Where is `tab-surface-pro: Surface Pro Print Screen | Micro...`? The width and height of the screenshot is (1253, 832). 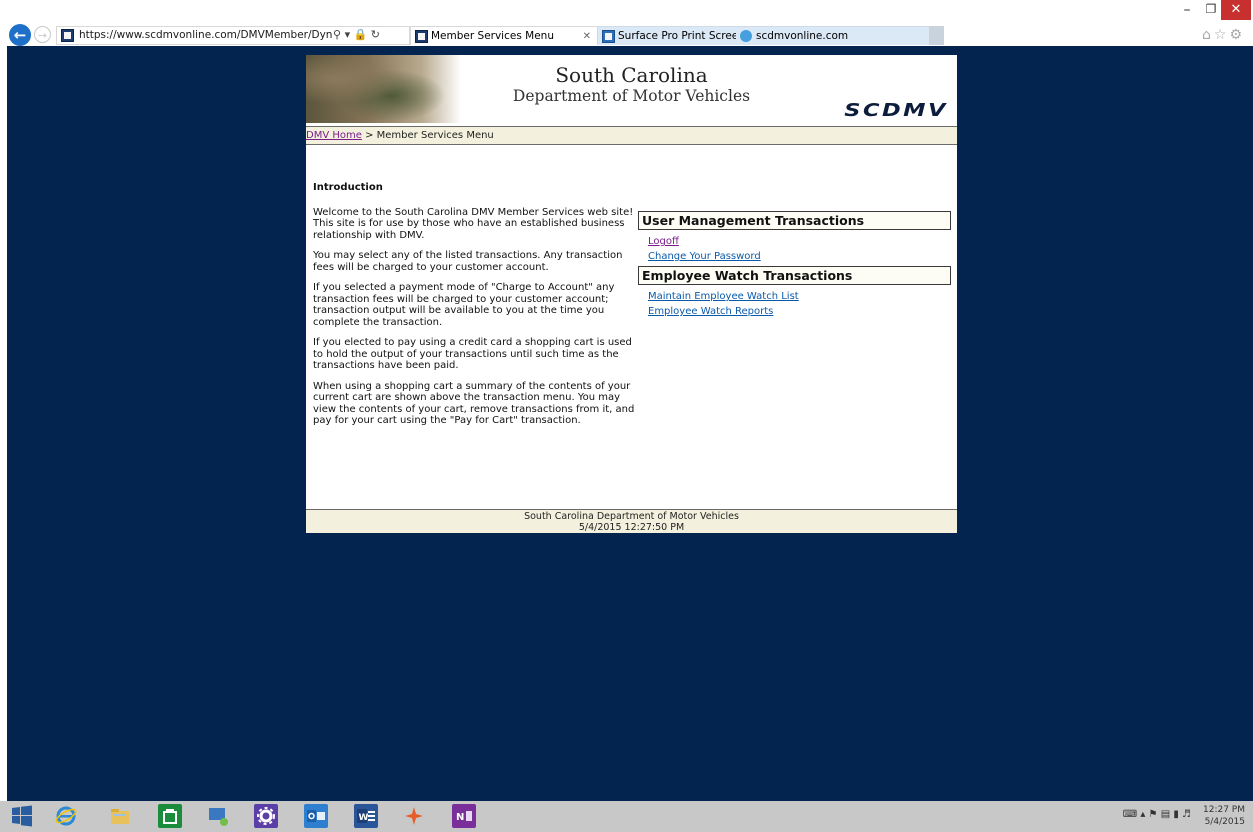
tab-surface-pro: Surface Pro Print Screen | Micro... is located at coordinates (667, 35).